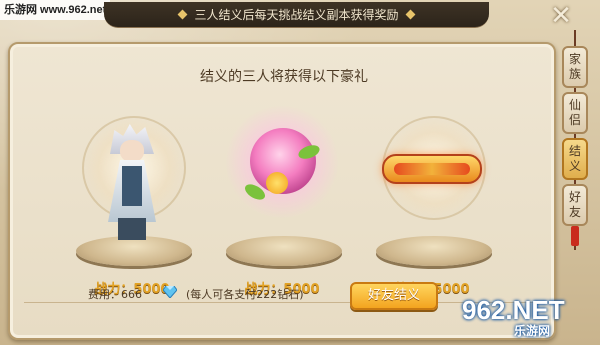 This screenshot has width=600, height=345. I want to click on tab-family: 家 族, so click(575, 67).